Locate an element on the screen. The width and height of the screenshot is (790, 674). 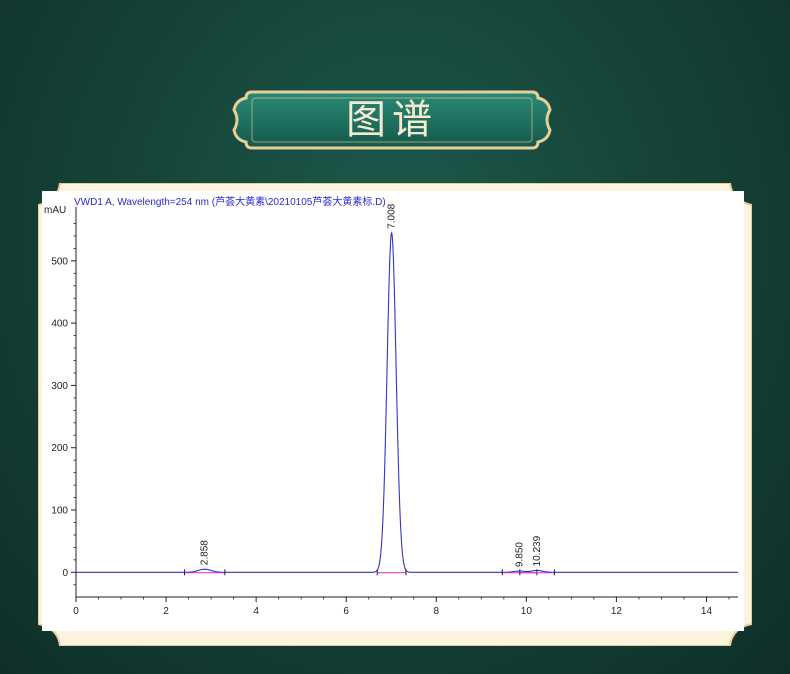
y-tick-label: 300 is located at coordinates (59, 386).